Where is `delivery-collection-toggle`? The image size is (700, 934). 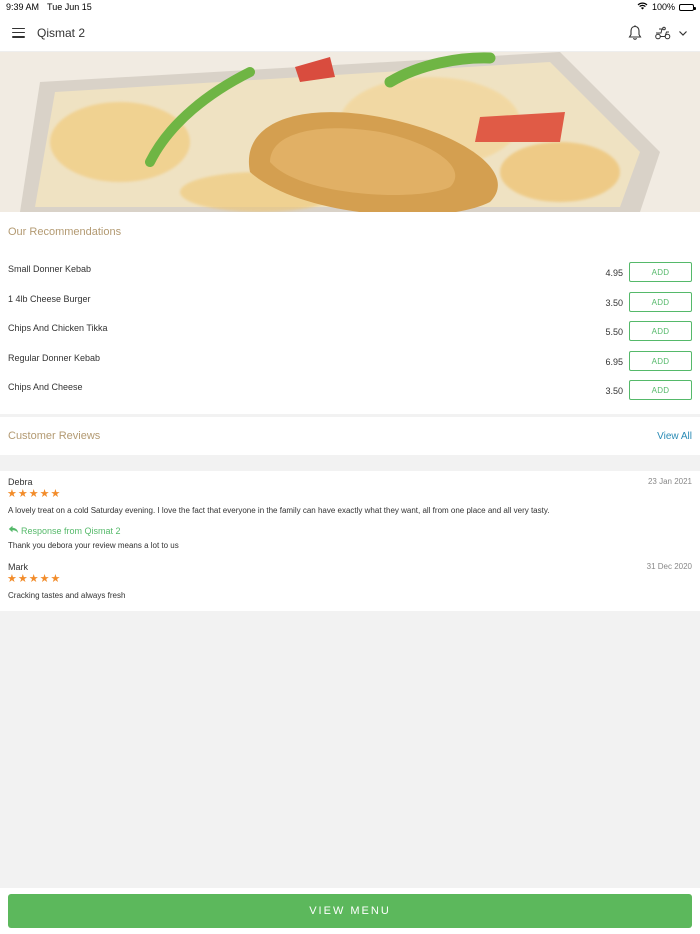 delivery-collection-toggle is located at coordinates (671, 33).